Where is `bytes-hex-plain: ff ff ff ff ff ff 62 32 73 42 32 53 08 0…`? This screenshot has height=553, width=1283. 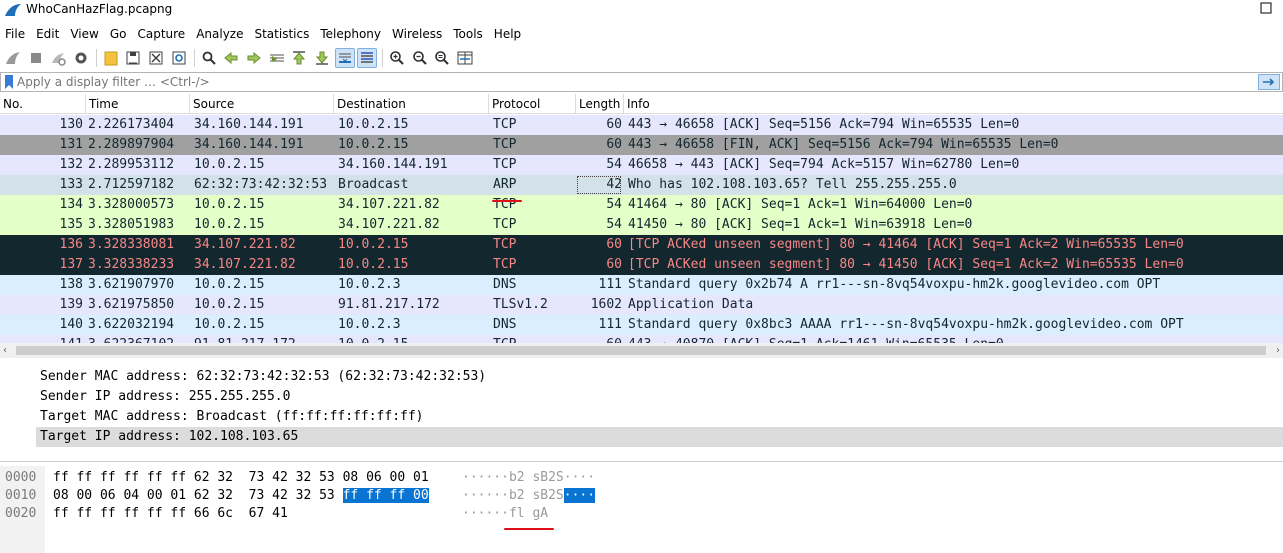 bytes-hex-plain: ff ff ff ff ff ff 62 32 73 42 32 53 08 0… is located at coordinates (241, 477).